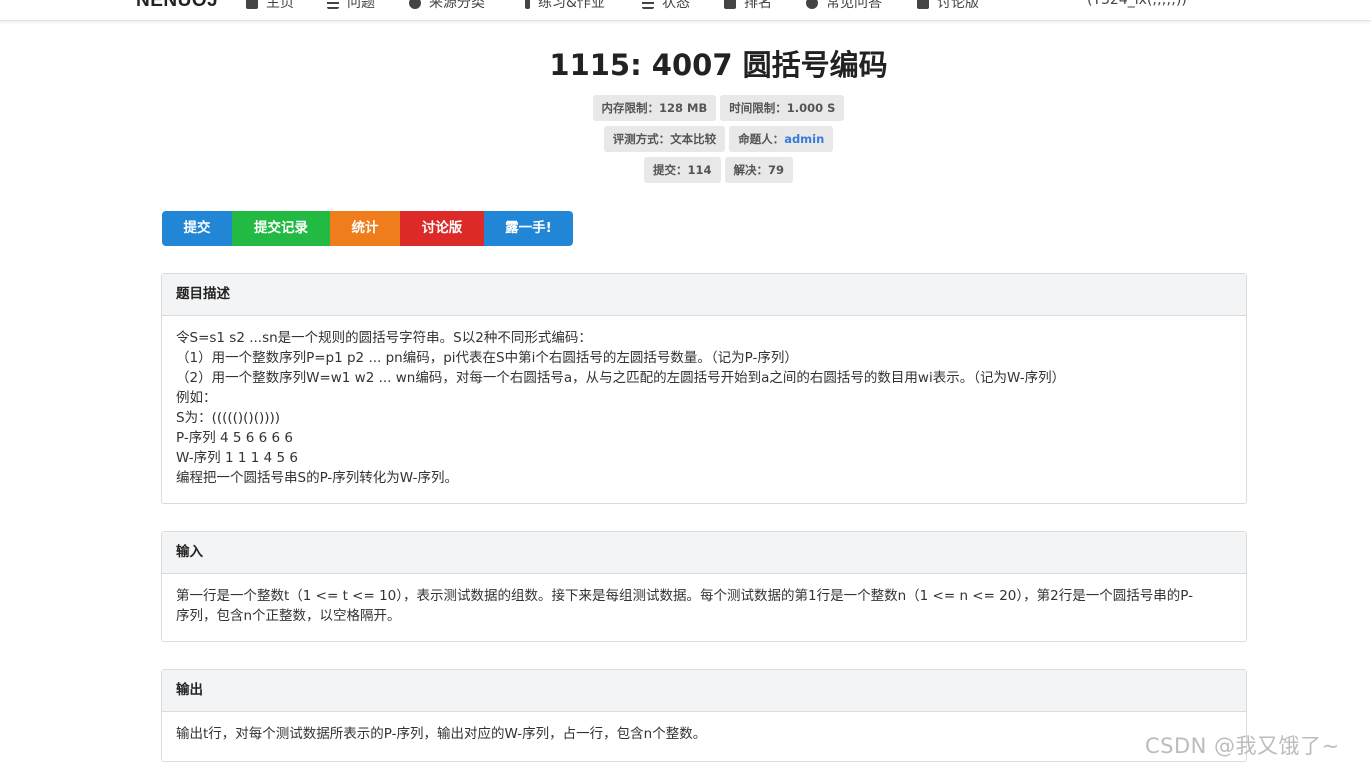 The image size is (1371, 767). Describe the element at coordinates (812, 4) in the screenshot. I see `question-circle-icon` at that location.